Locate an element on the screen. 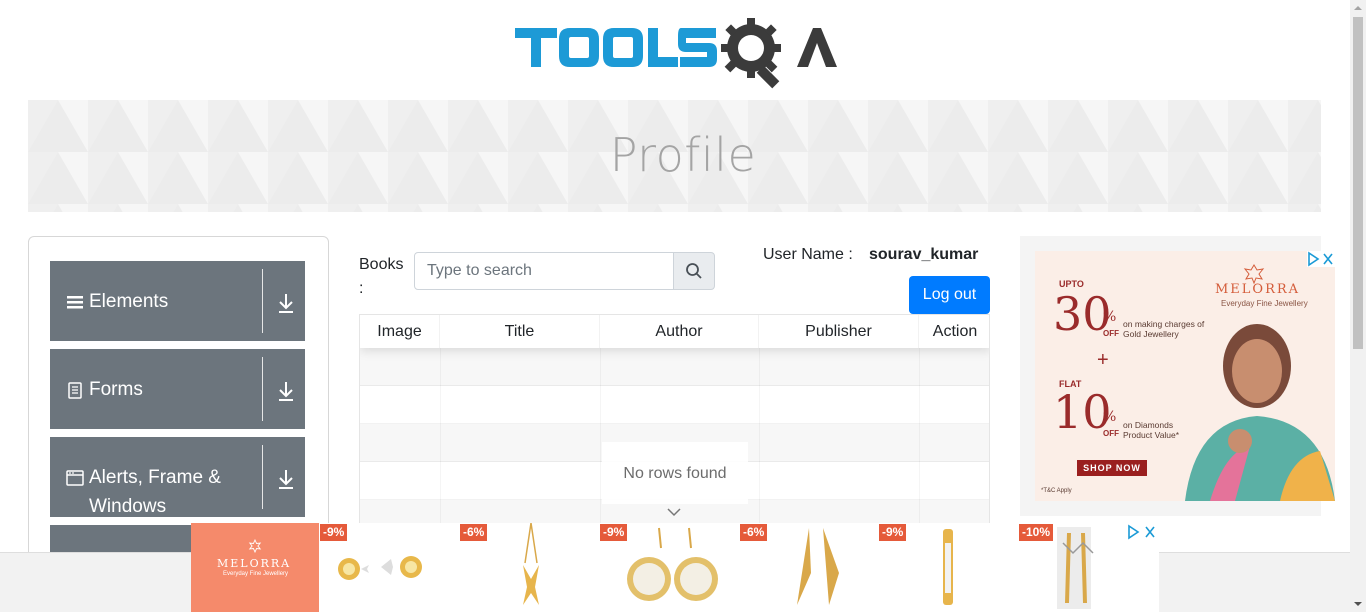 This screenshot has width=1366, height=612. books-label: Books : is located at coordinates (381, 276).